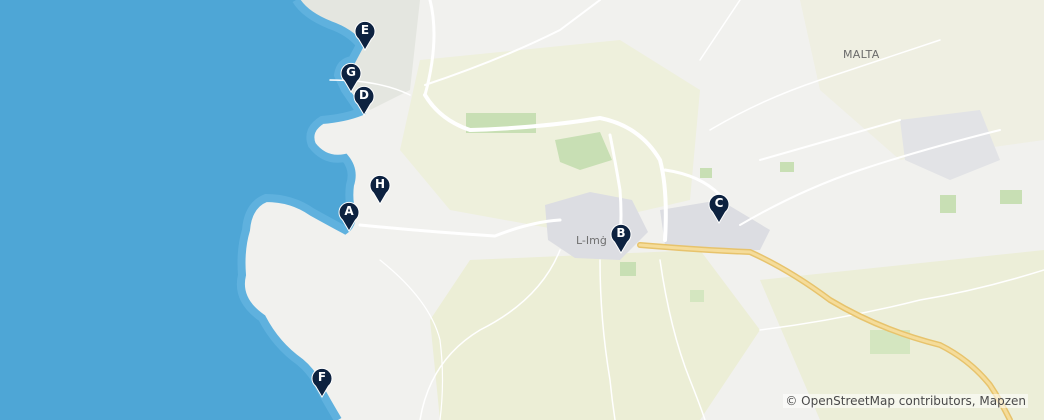 The height and width of the screenshot is (420, 1044). I want to click on map-marker-c: C, so click(719, 208).